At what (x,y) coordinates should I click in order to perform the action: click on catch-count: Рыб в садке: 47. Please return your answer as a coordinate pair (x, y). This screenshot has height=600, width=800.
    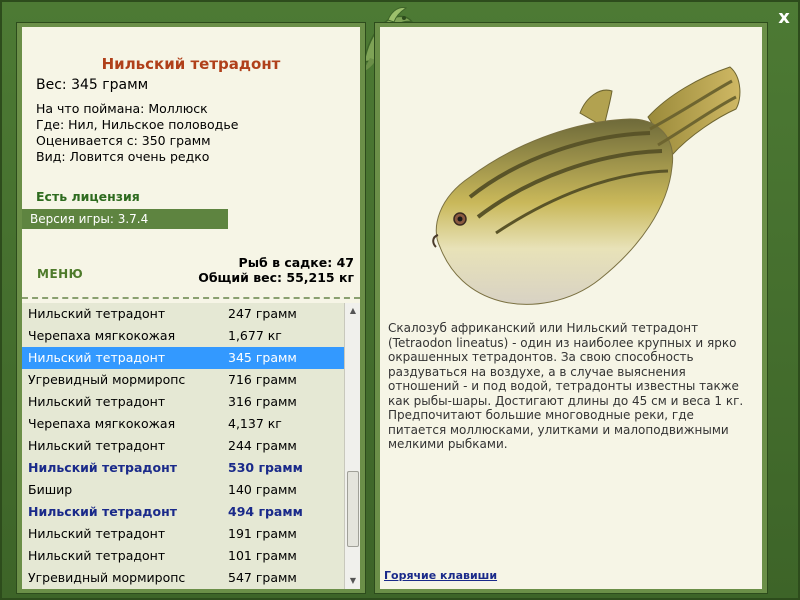
    Looking at the image, I should click on (296, 262).